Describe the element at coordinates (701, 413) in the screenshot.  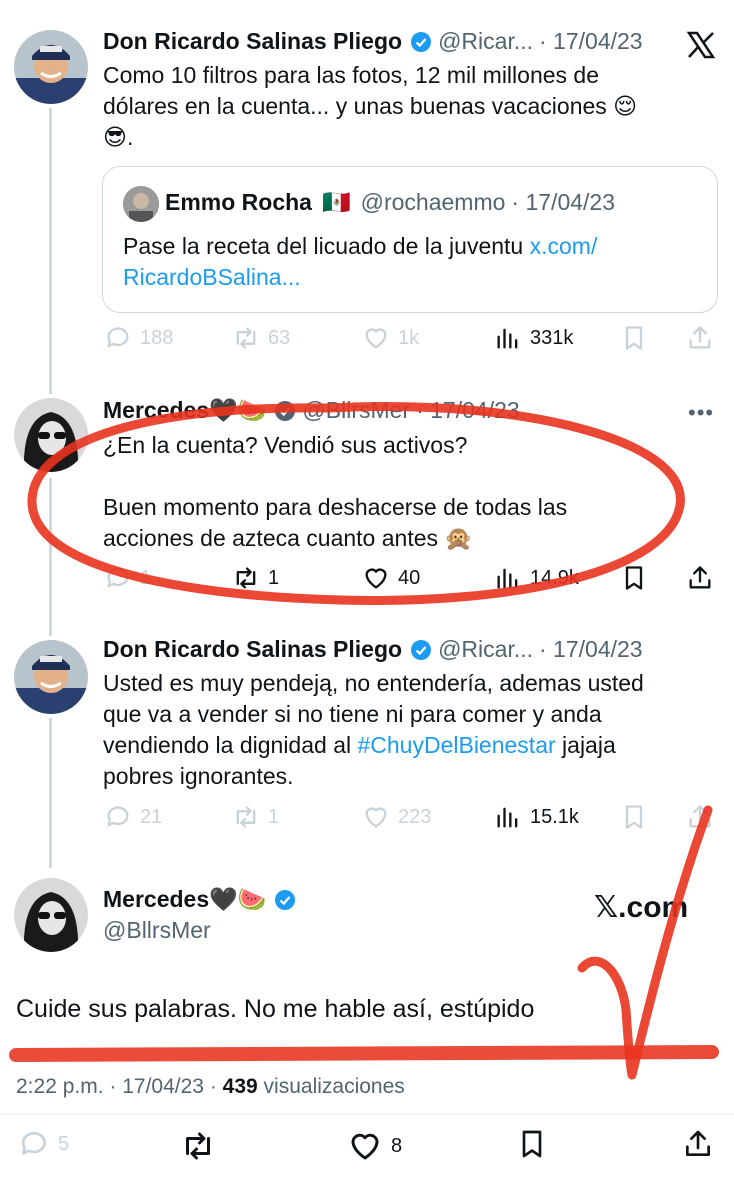
I see `more-options-icon: •••` at that location.